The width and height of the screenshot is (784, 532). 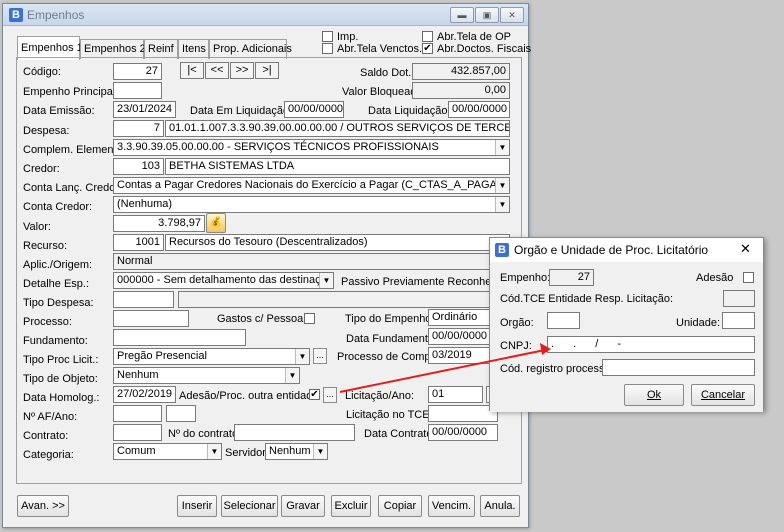 What do you see at coordinates (442, 371) in the screenshot?
I see `arrow-line` at bounding box center [442, 371].